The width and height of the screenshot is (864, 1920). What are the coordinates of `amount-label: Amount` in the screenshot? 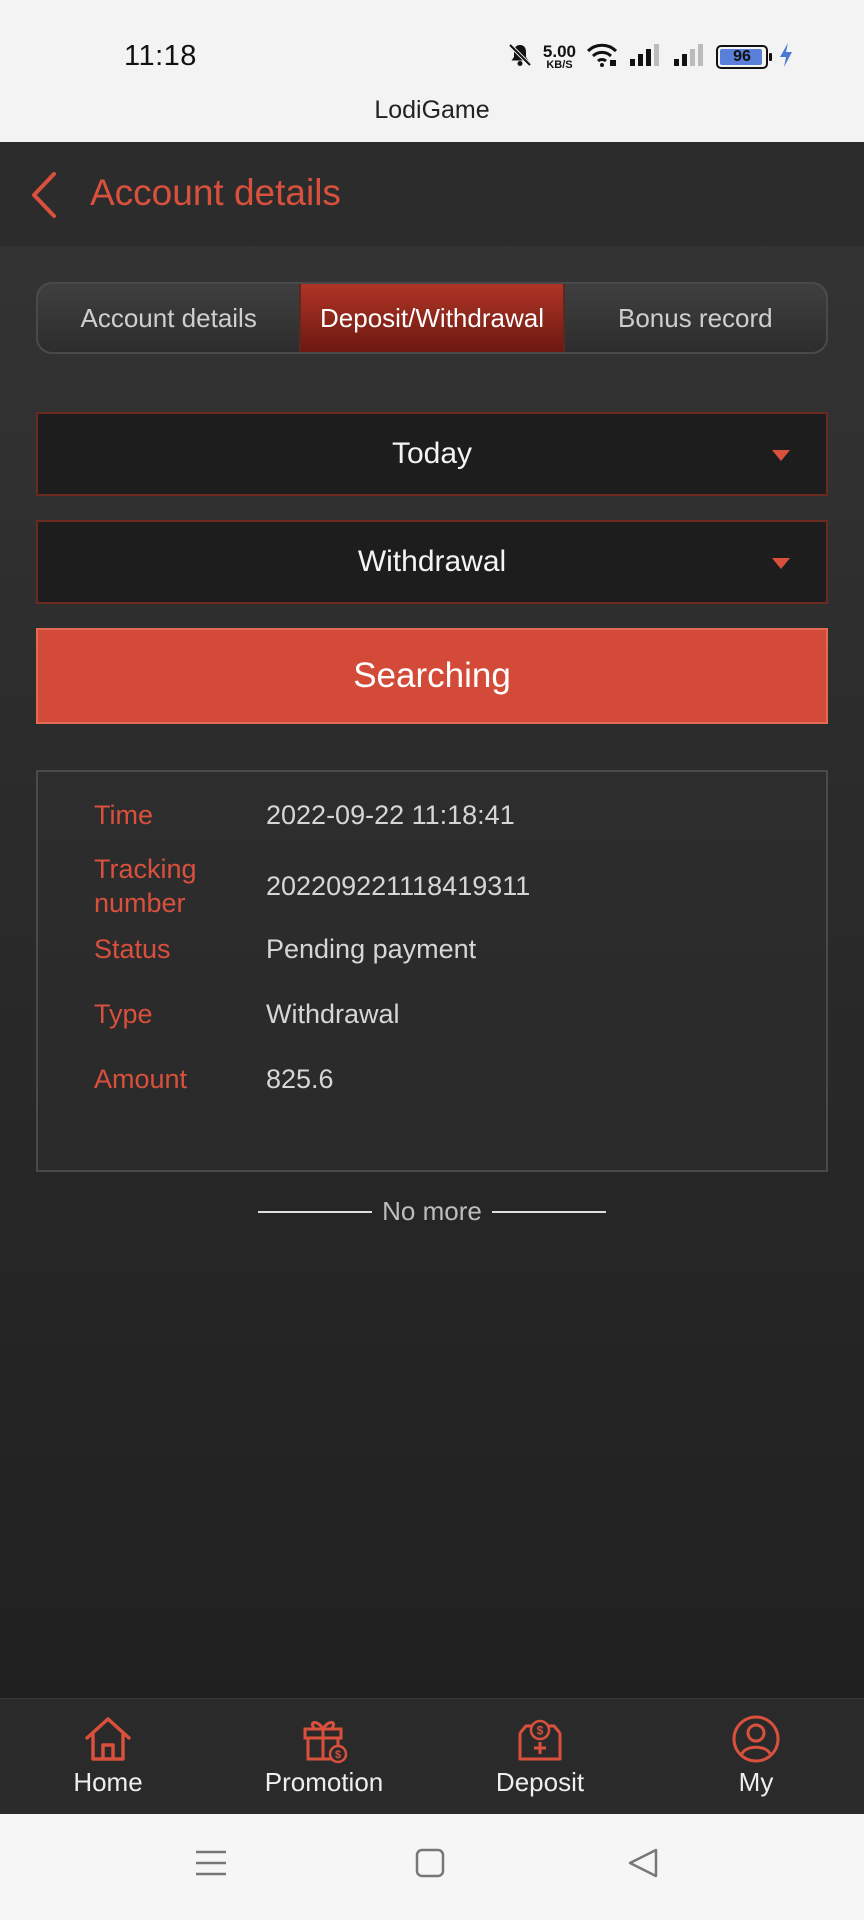 It's located at (141, 1079).